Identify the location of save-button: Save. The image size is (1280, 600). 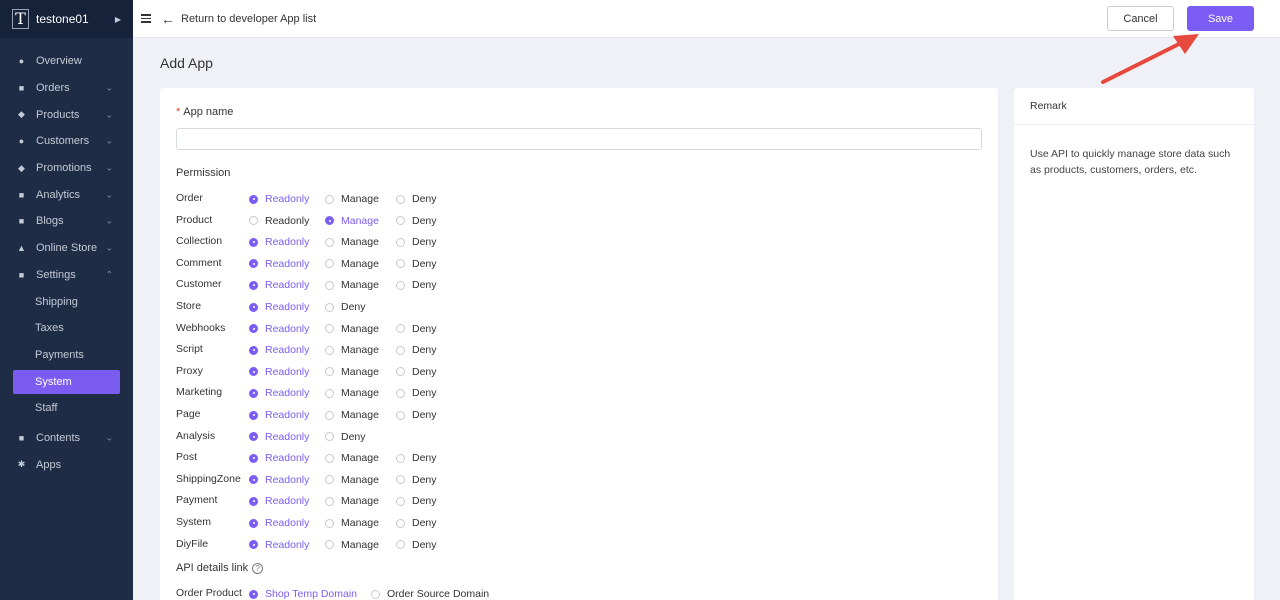
(1220, 18).